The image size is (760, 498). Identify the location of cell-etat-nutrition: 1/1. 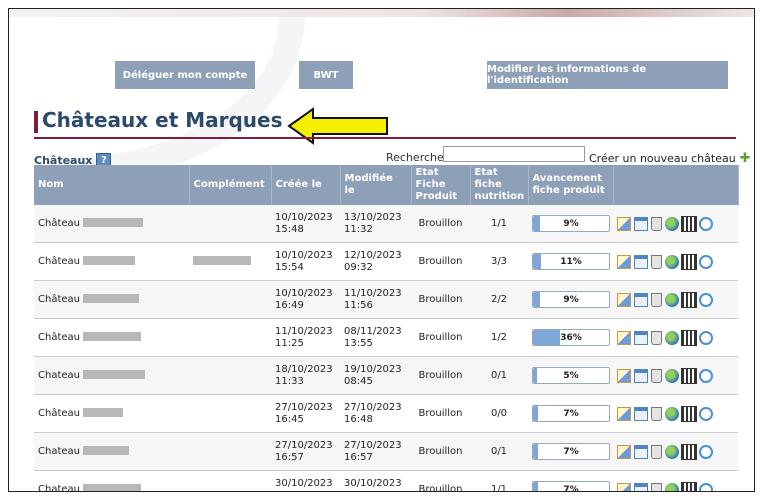
(499, 224).